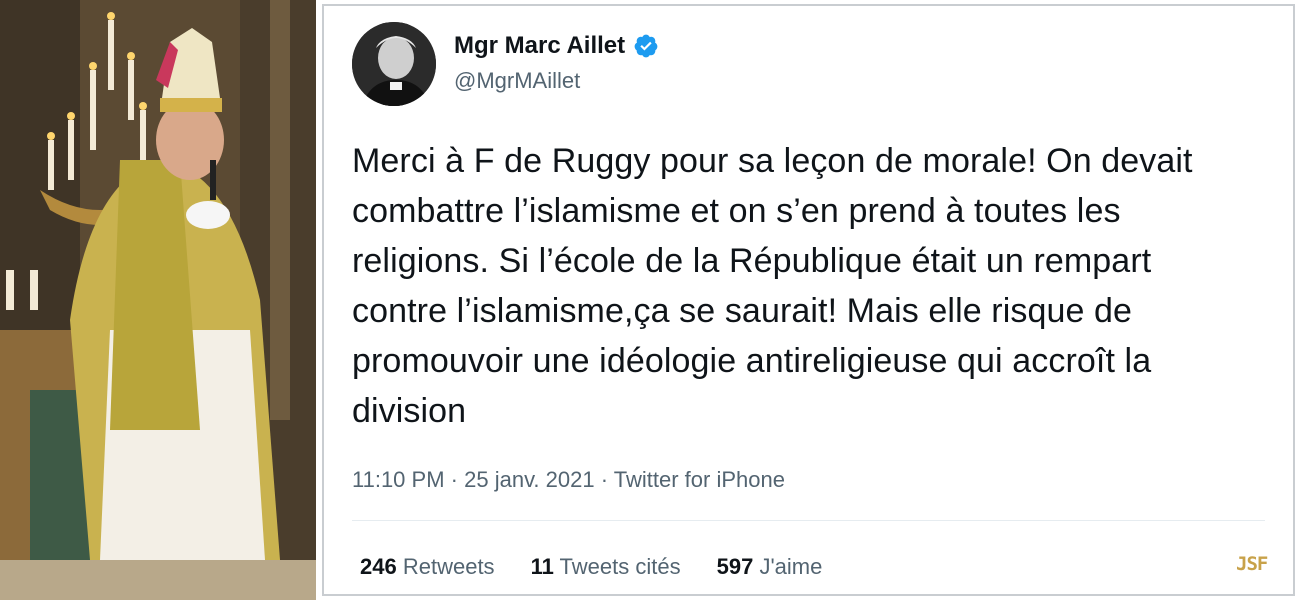 This screenshot has width=1299, height=600. I want to click on retweets-label: Retweets, so click(448, 566).